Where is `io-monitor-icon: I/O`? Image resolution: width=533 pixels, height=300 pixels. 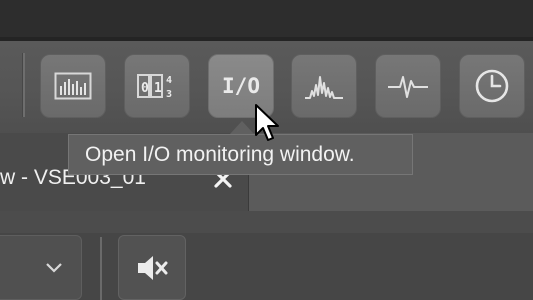 io-monitor-icon: I/O is located at coordinates (241, 86).